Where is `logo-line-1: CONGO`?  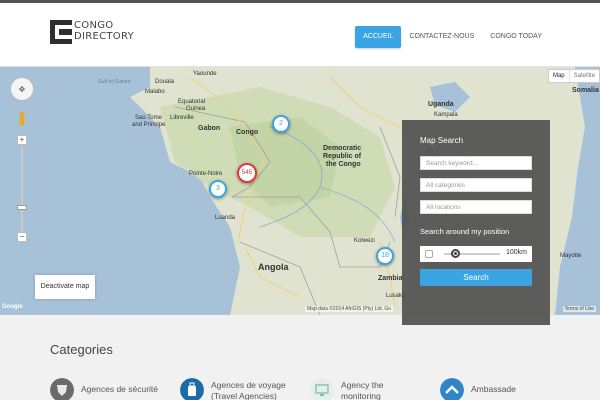
logo-line-1: CONGO is located at coordinates (94, 25).